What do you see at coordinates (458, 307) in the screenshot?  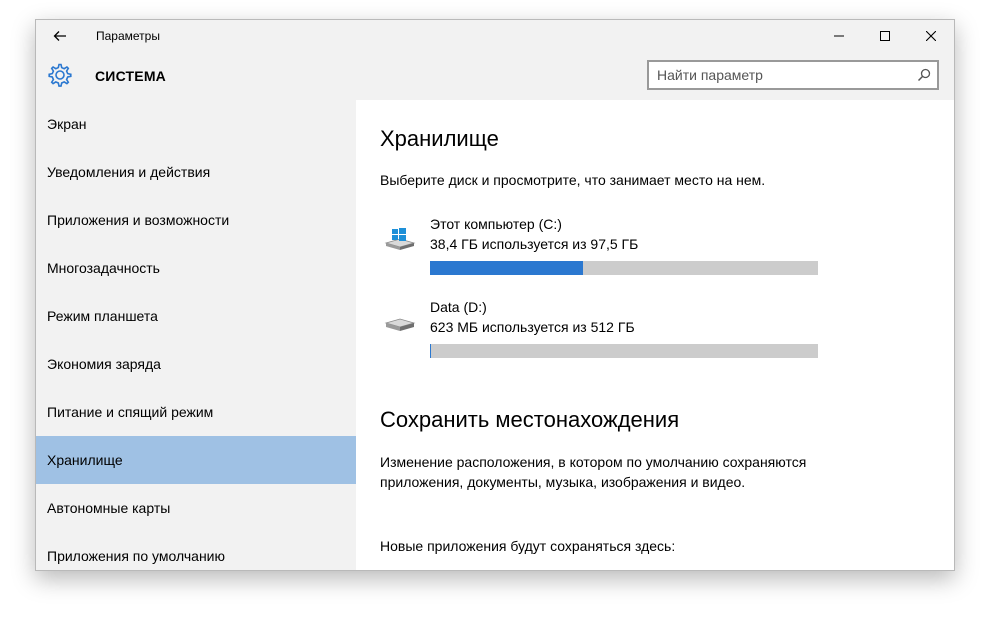 I see `drive-name: Data (D:)` at bounding box center [458, 307].